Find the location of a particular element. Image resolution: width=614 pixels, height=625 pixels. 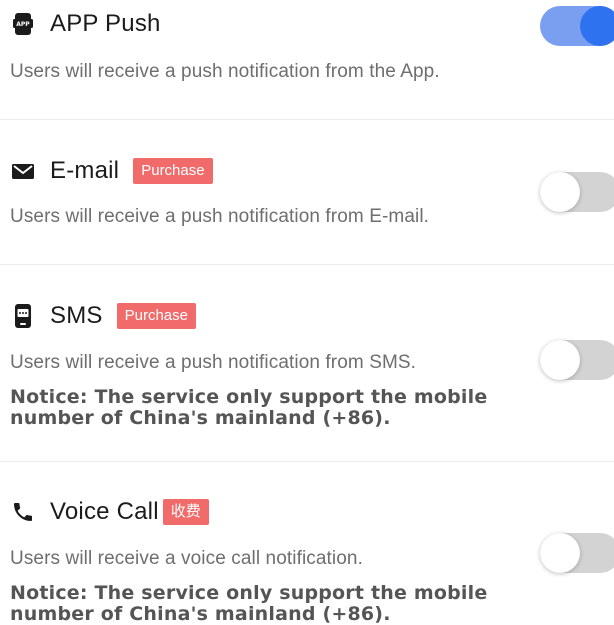

setting-title: SMS is located at coordinates (76, 315).